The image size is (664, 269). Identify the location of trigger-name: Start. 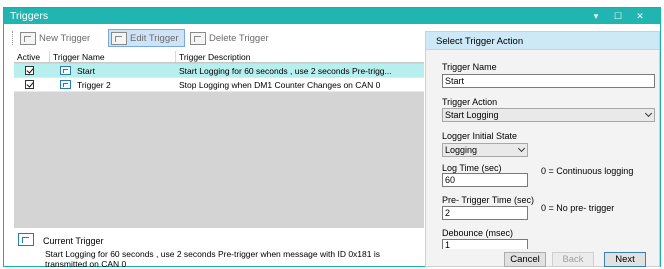
(86, 70).